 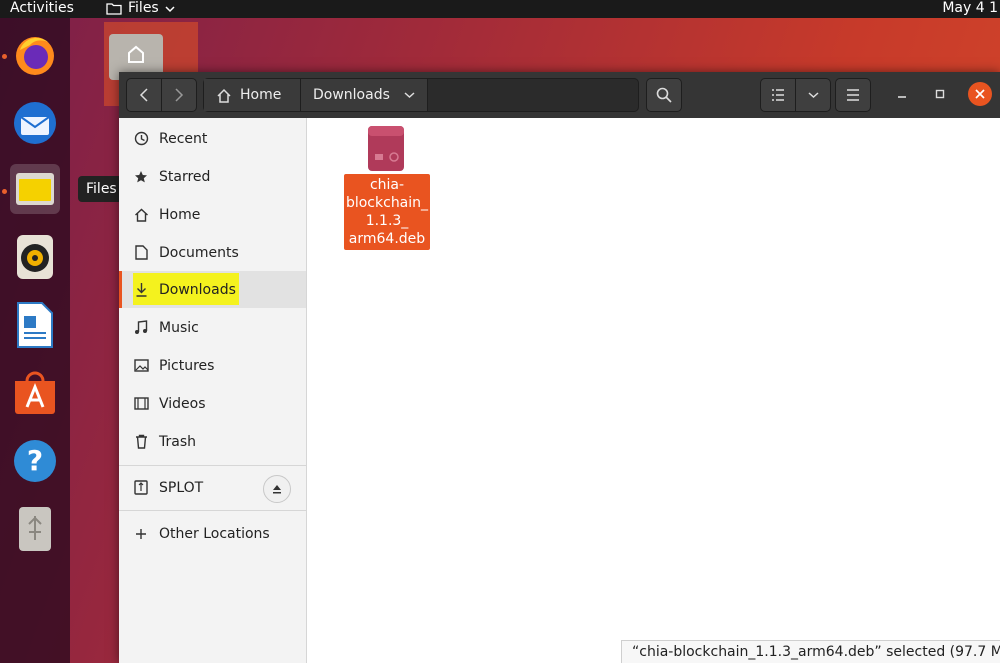 What do you see at coordinates (387, 203) in the screenshot?
I see `file-name-line: blockchain_` at bounding box center [387, 203].